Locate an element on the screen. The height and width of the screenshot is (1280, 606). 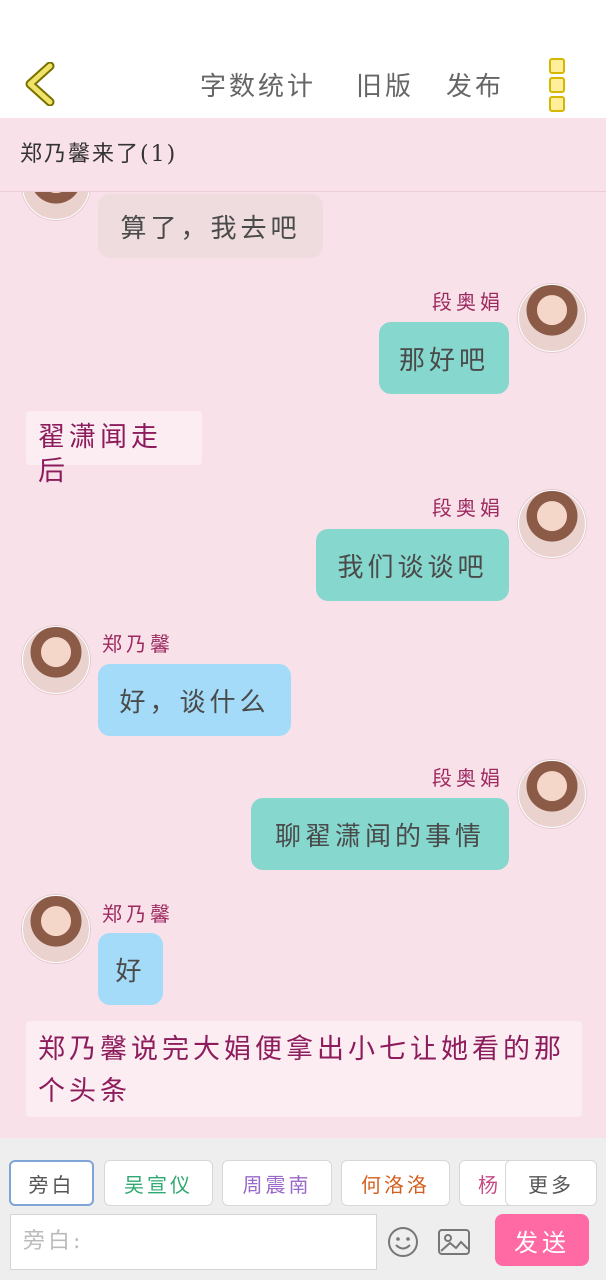
chat-bubble: 好，谈什么 is located at coordinates (194, 700).